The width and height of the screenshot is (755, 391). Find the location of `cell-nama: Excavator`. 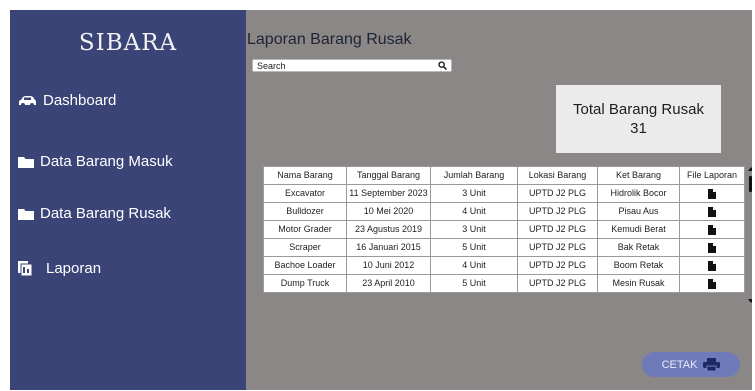

cell-nama: Excavator is located at coordinates (305, 193).